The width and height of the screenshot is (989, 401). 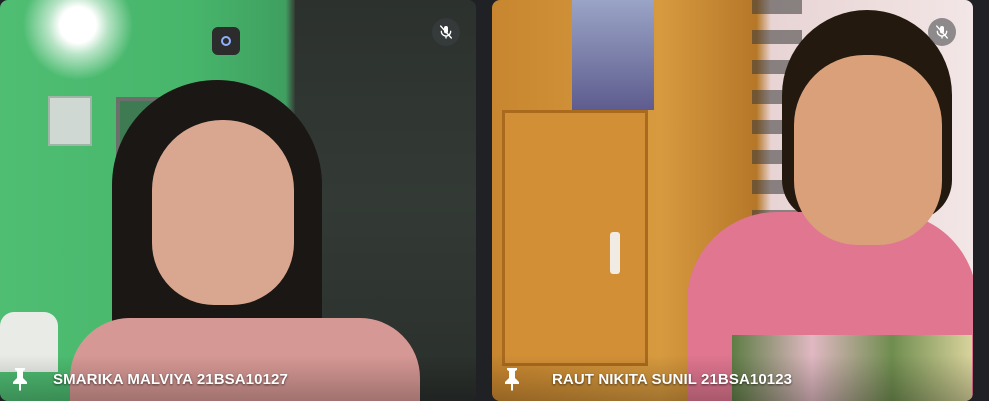 I want to click on name-bar: RAUT NIKITA SUNIL 21BSA10123, so click(x=732, y=378).